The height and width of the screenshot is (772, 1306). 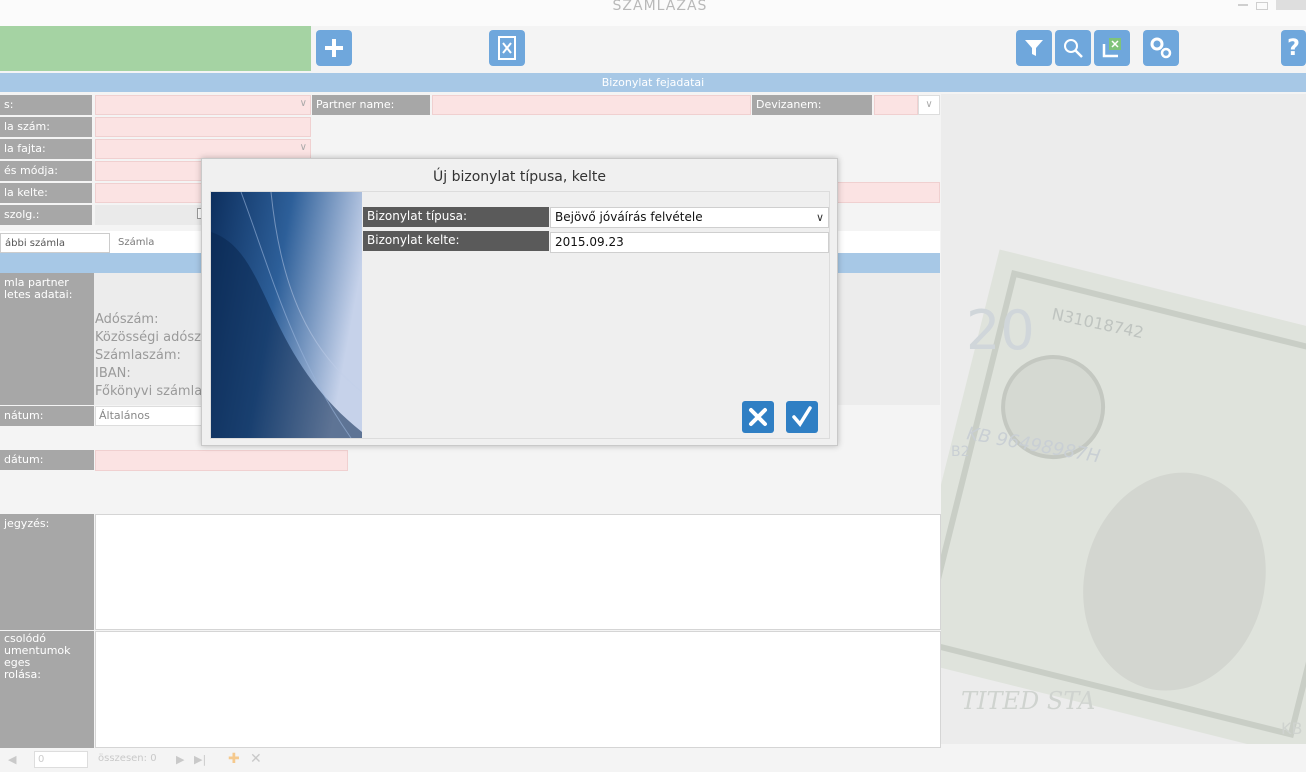 I want to click on label-partner: Partner name:, so click(x=371, y=105).